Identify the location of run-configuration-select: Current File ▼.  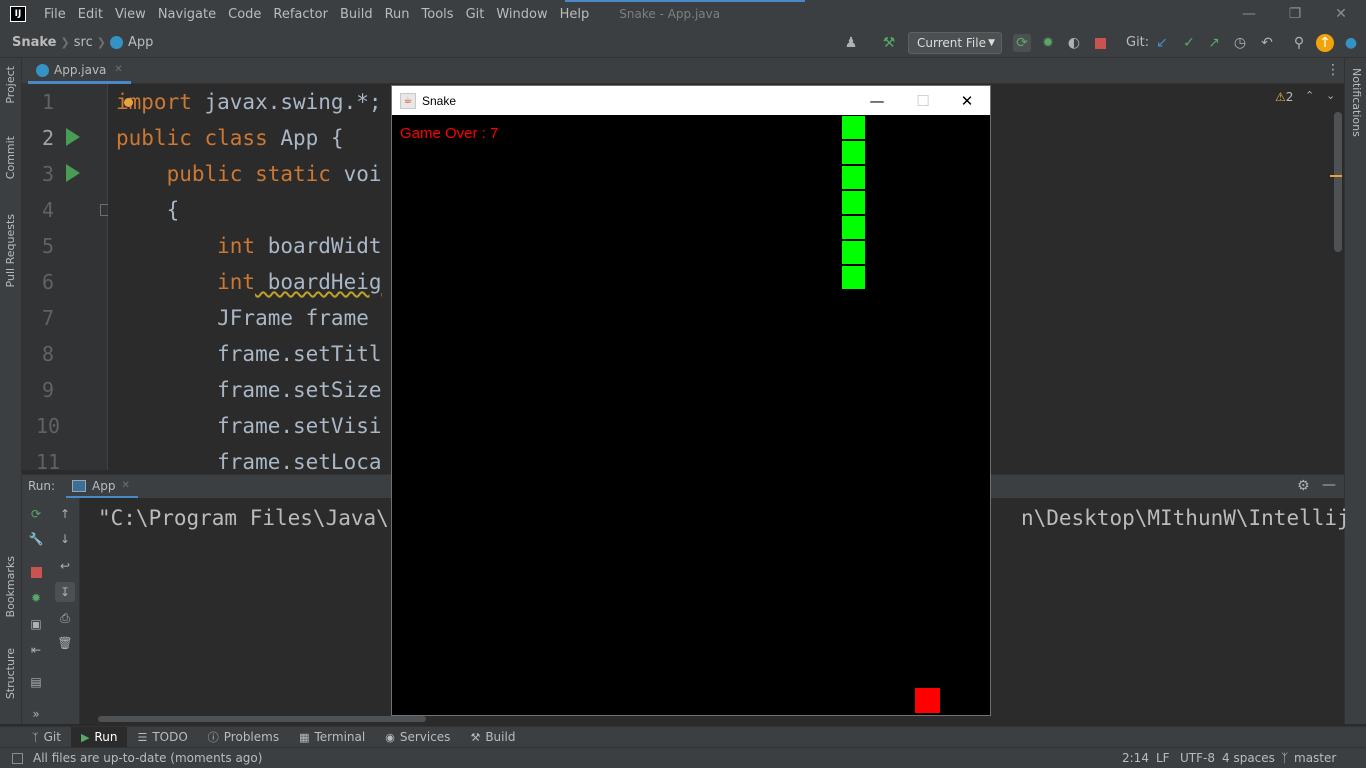
(955, 43).